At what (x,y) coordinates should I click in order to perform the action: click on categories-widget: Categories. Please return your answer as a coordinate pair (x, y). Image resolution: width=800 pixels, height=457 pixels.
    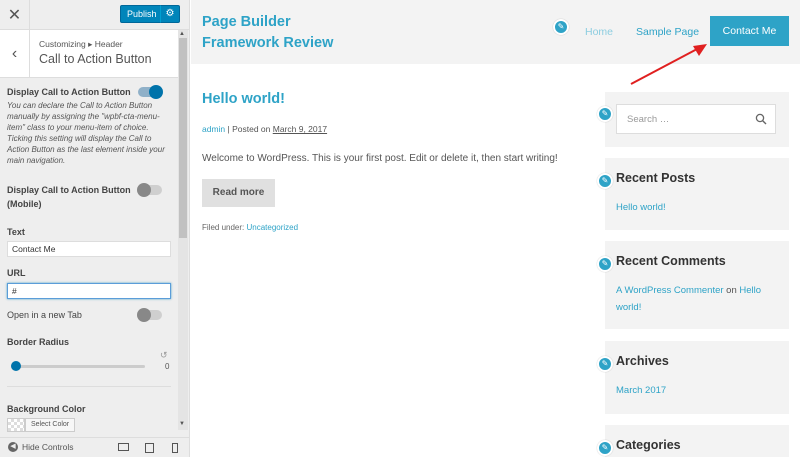
    Looking at the image, I should click on (697, 441).